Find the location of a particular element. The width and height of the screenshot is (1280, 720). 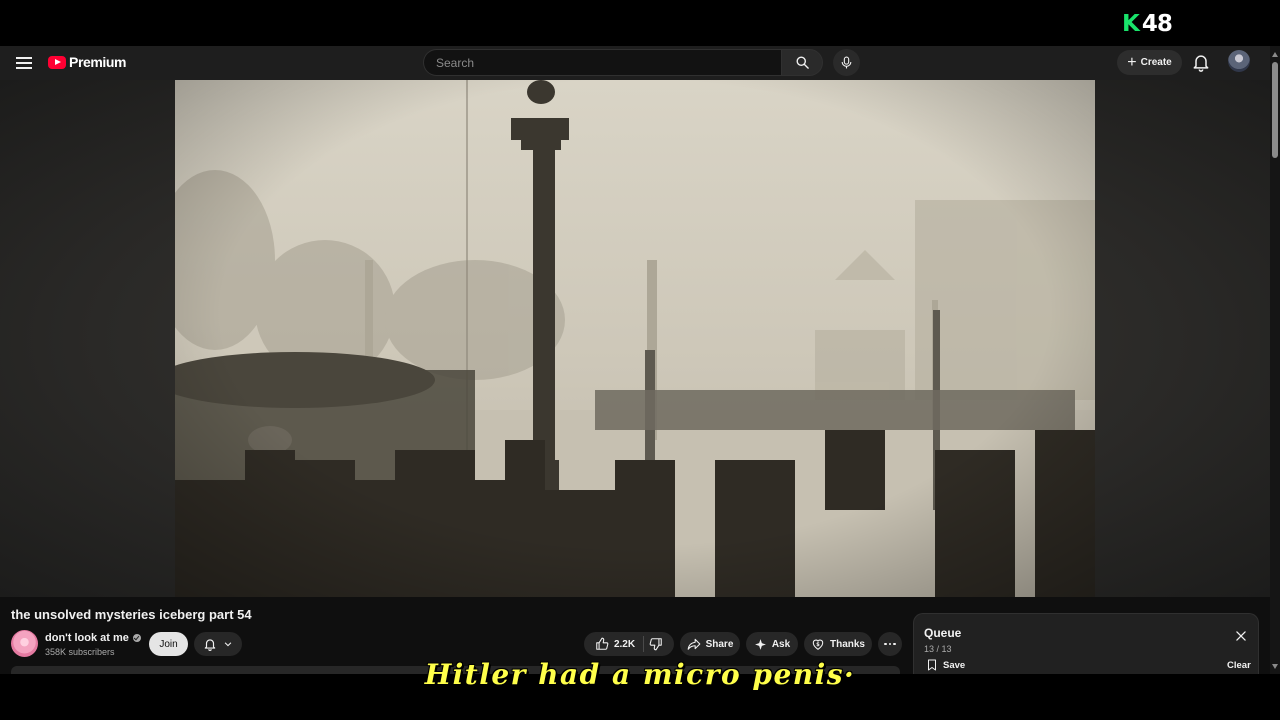

brand-label: Premium is located at coordinates (98, 62).